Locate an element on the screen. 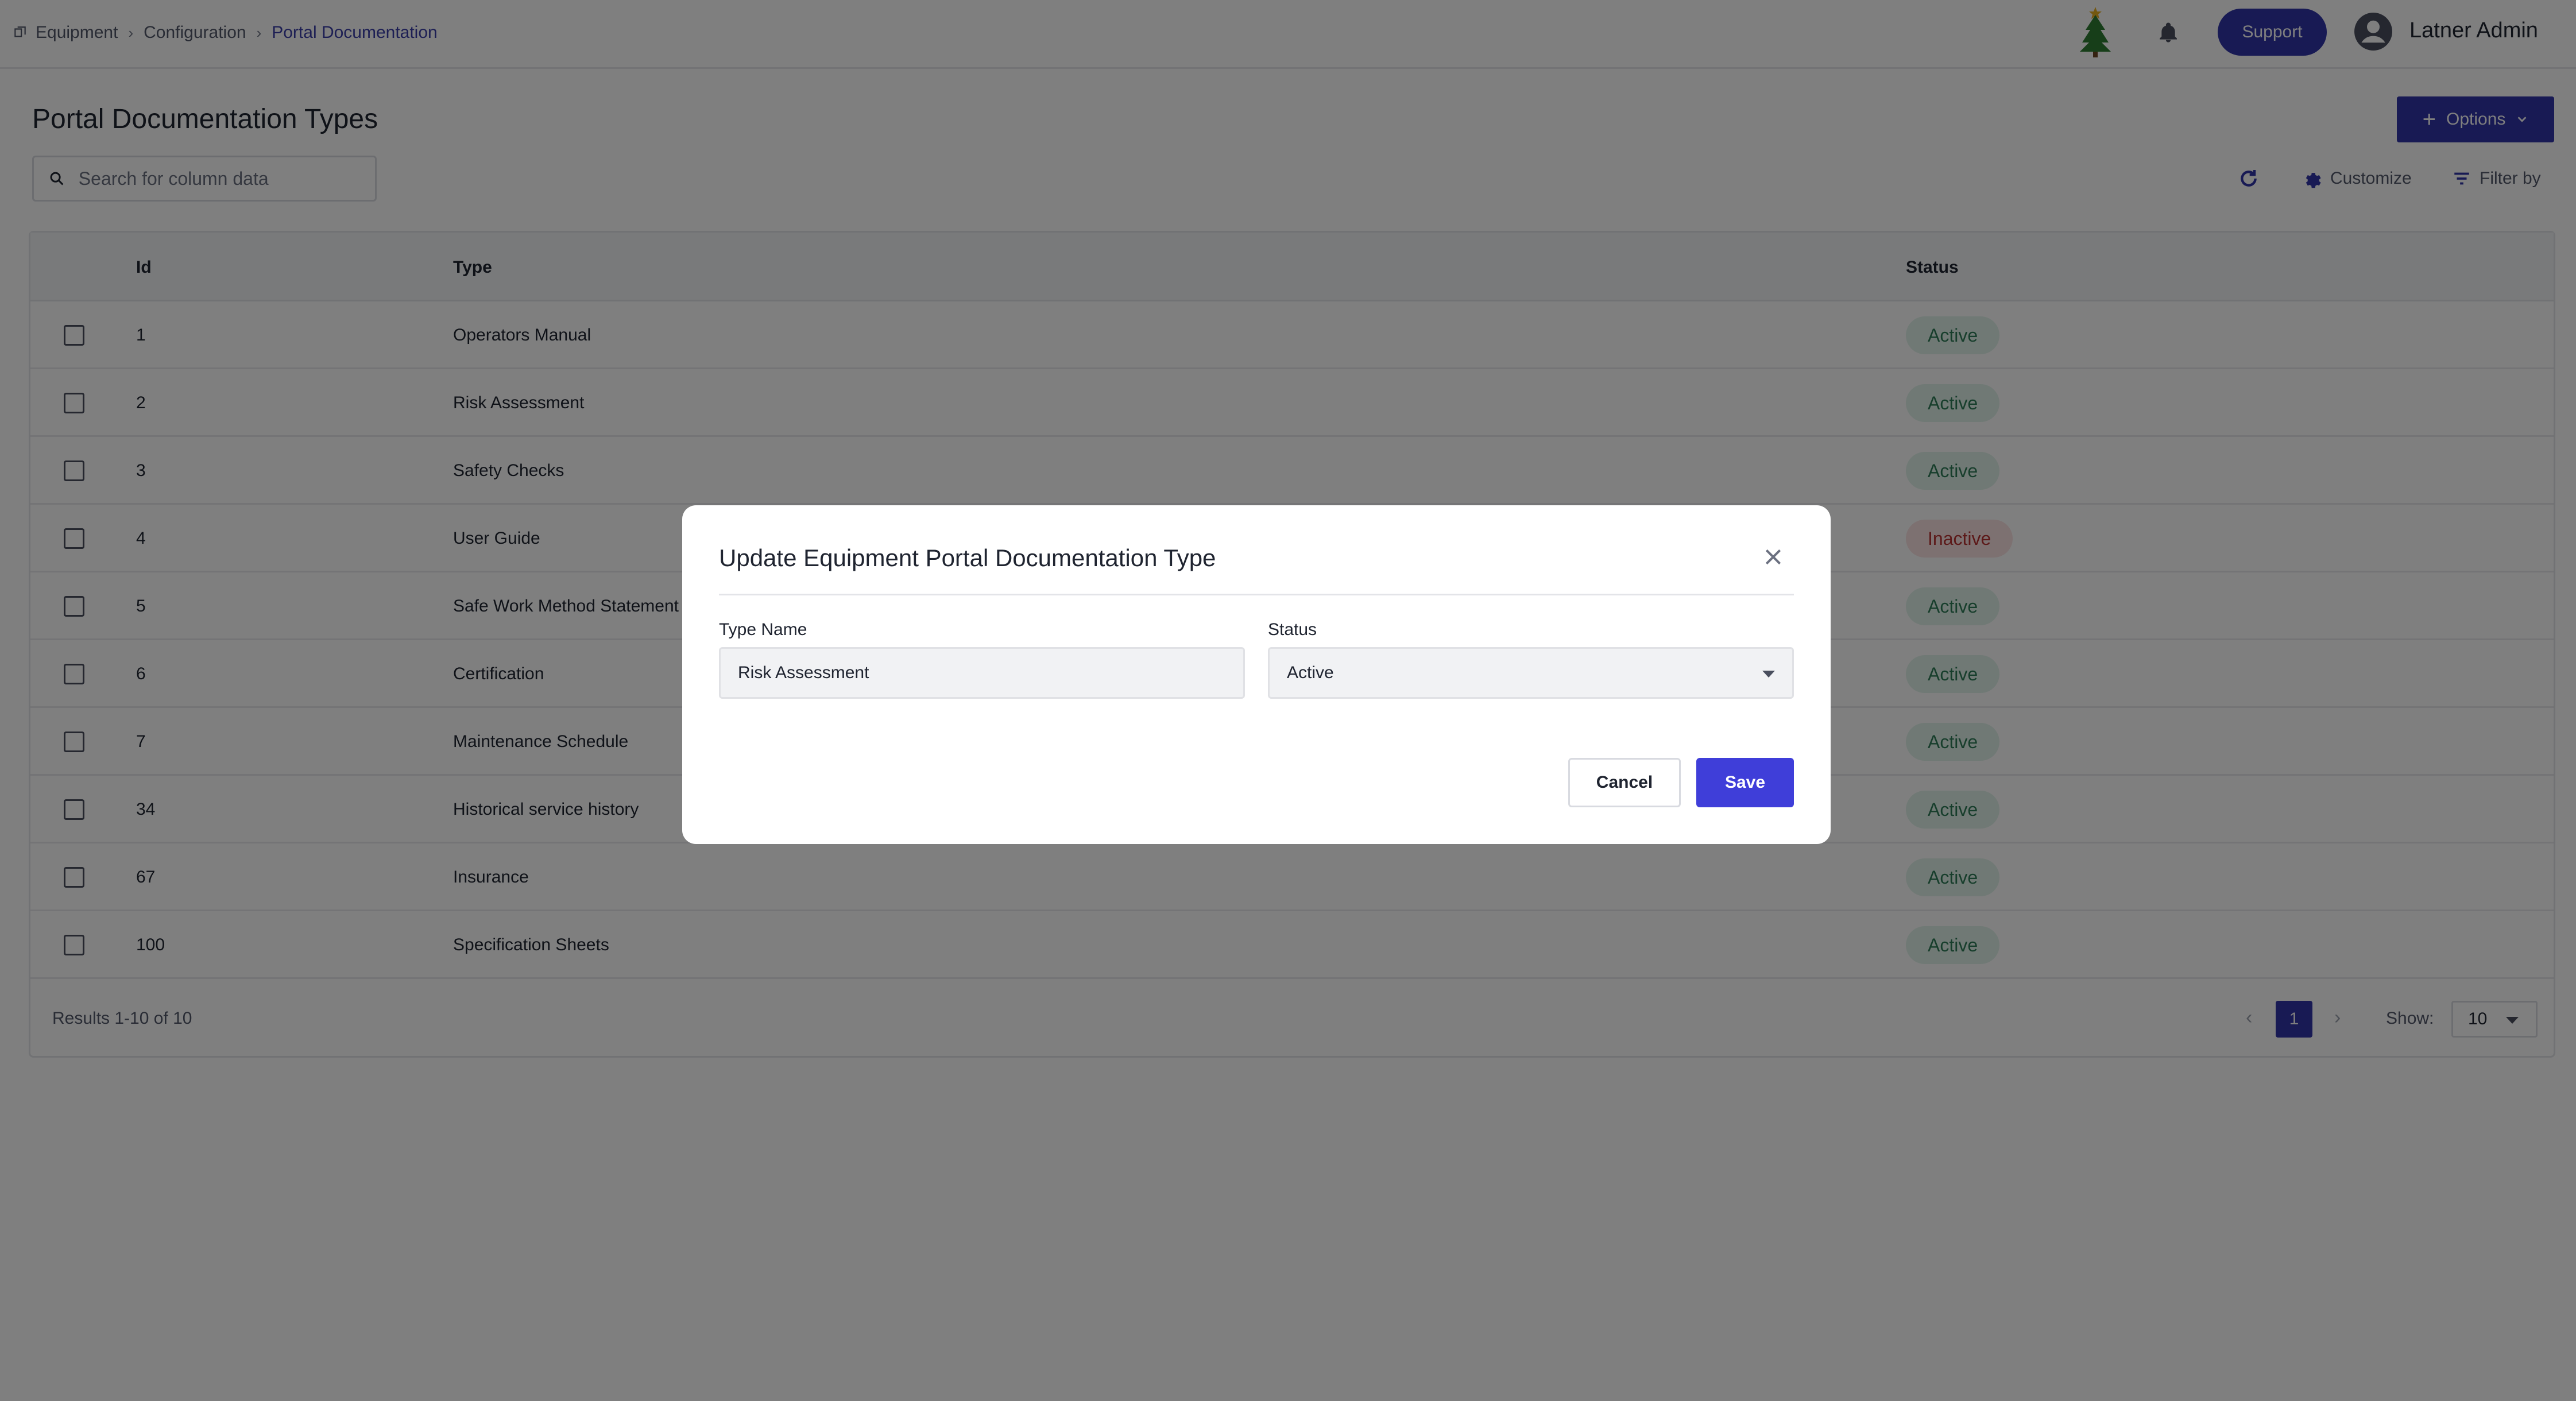  status-value: Active is located at coordinates (1310, 672).